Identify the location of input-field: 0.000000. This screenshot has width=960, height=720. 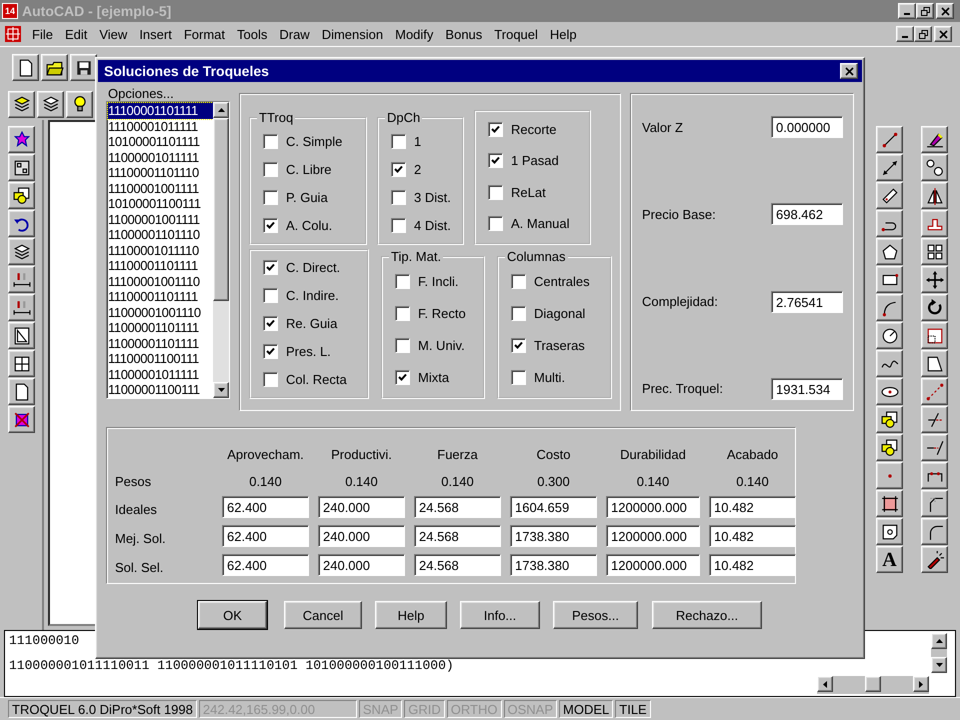
(807, 127).